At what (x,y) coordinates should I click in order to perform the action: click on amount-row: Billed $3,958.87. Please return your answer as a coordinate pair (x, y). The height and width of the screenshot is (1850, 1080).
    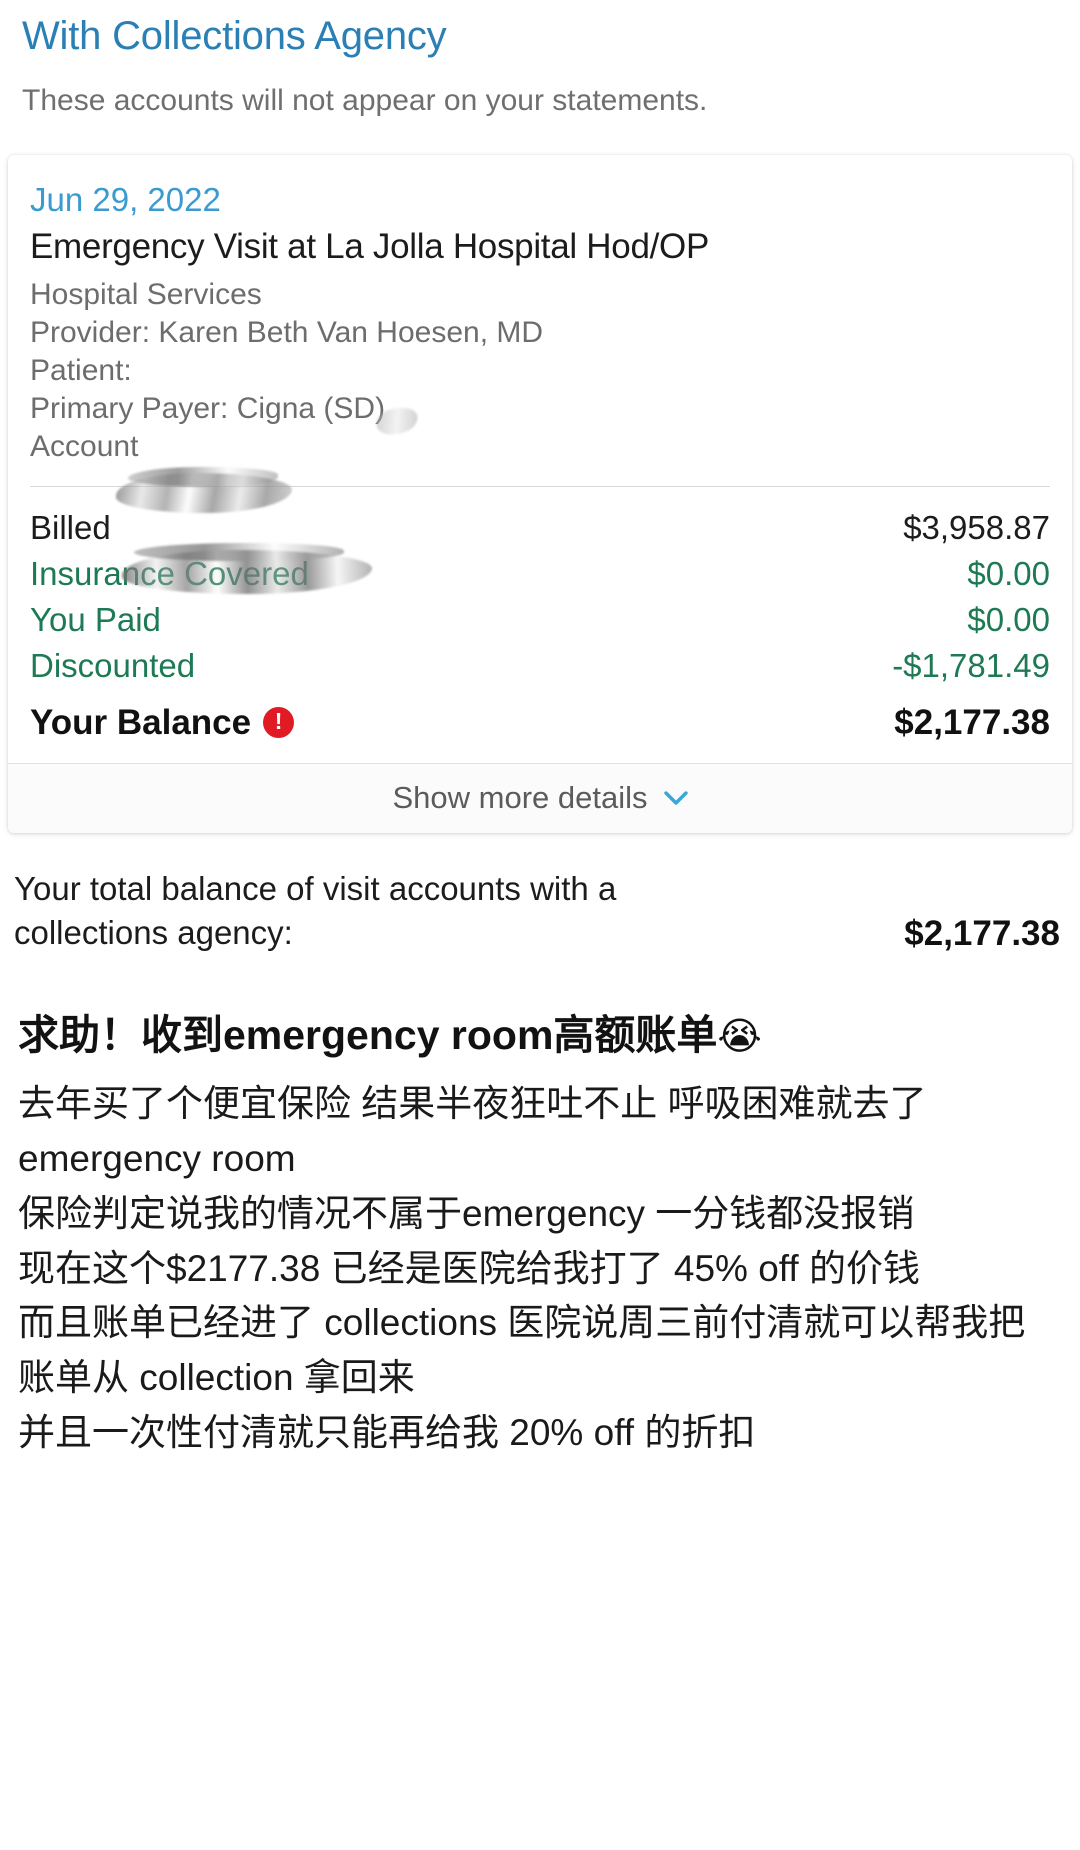
    Looking at the image, I should click on (540, 528).